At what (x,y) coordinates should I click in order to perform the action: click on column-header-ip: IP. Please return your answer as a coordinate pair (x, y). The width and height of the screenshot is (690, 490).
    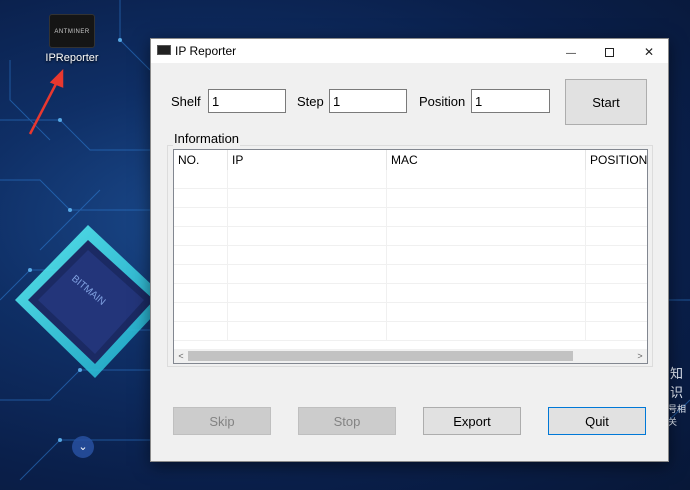
    Looking at the image, I should click on (307, 160).